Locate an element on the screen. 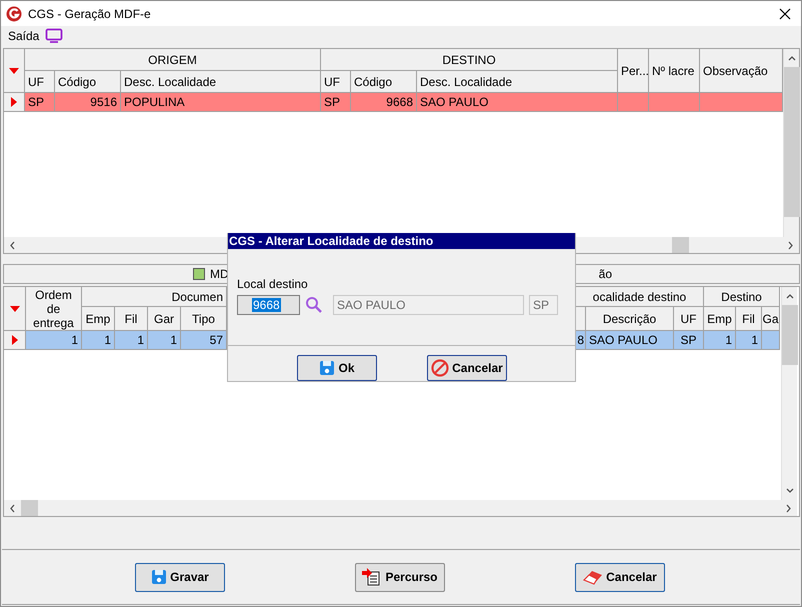 This screenshot has height=607, width=802. close-icon is located at coordinates (785, 14).